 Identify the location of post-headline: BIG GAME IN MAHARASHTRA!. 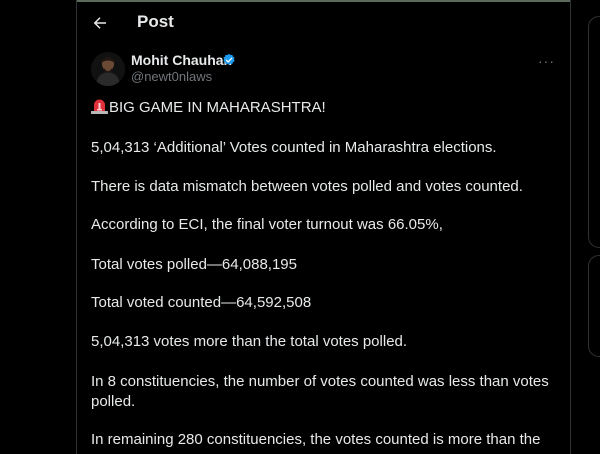
(208, 107).